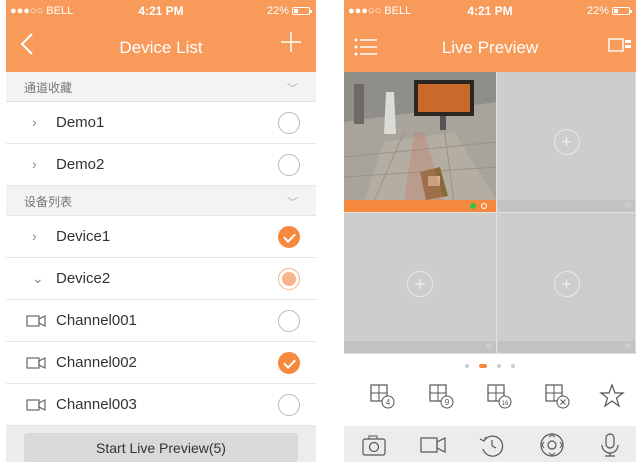  I want to click on list-item-device2: ⌄ Device2, so click(161, 279).